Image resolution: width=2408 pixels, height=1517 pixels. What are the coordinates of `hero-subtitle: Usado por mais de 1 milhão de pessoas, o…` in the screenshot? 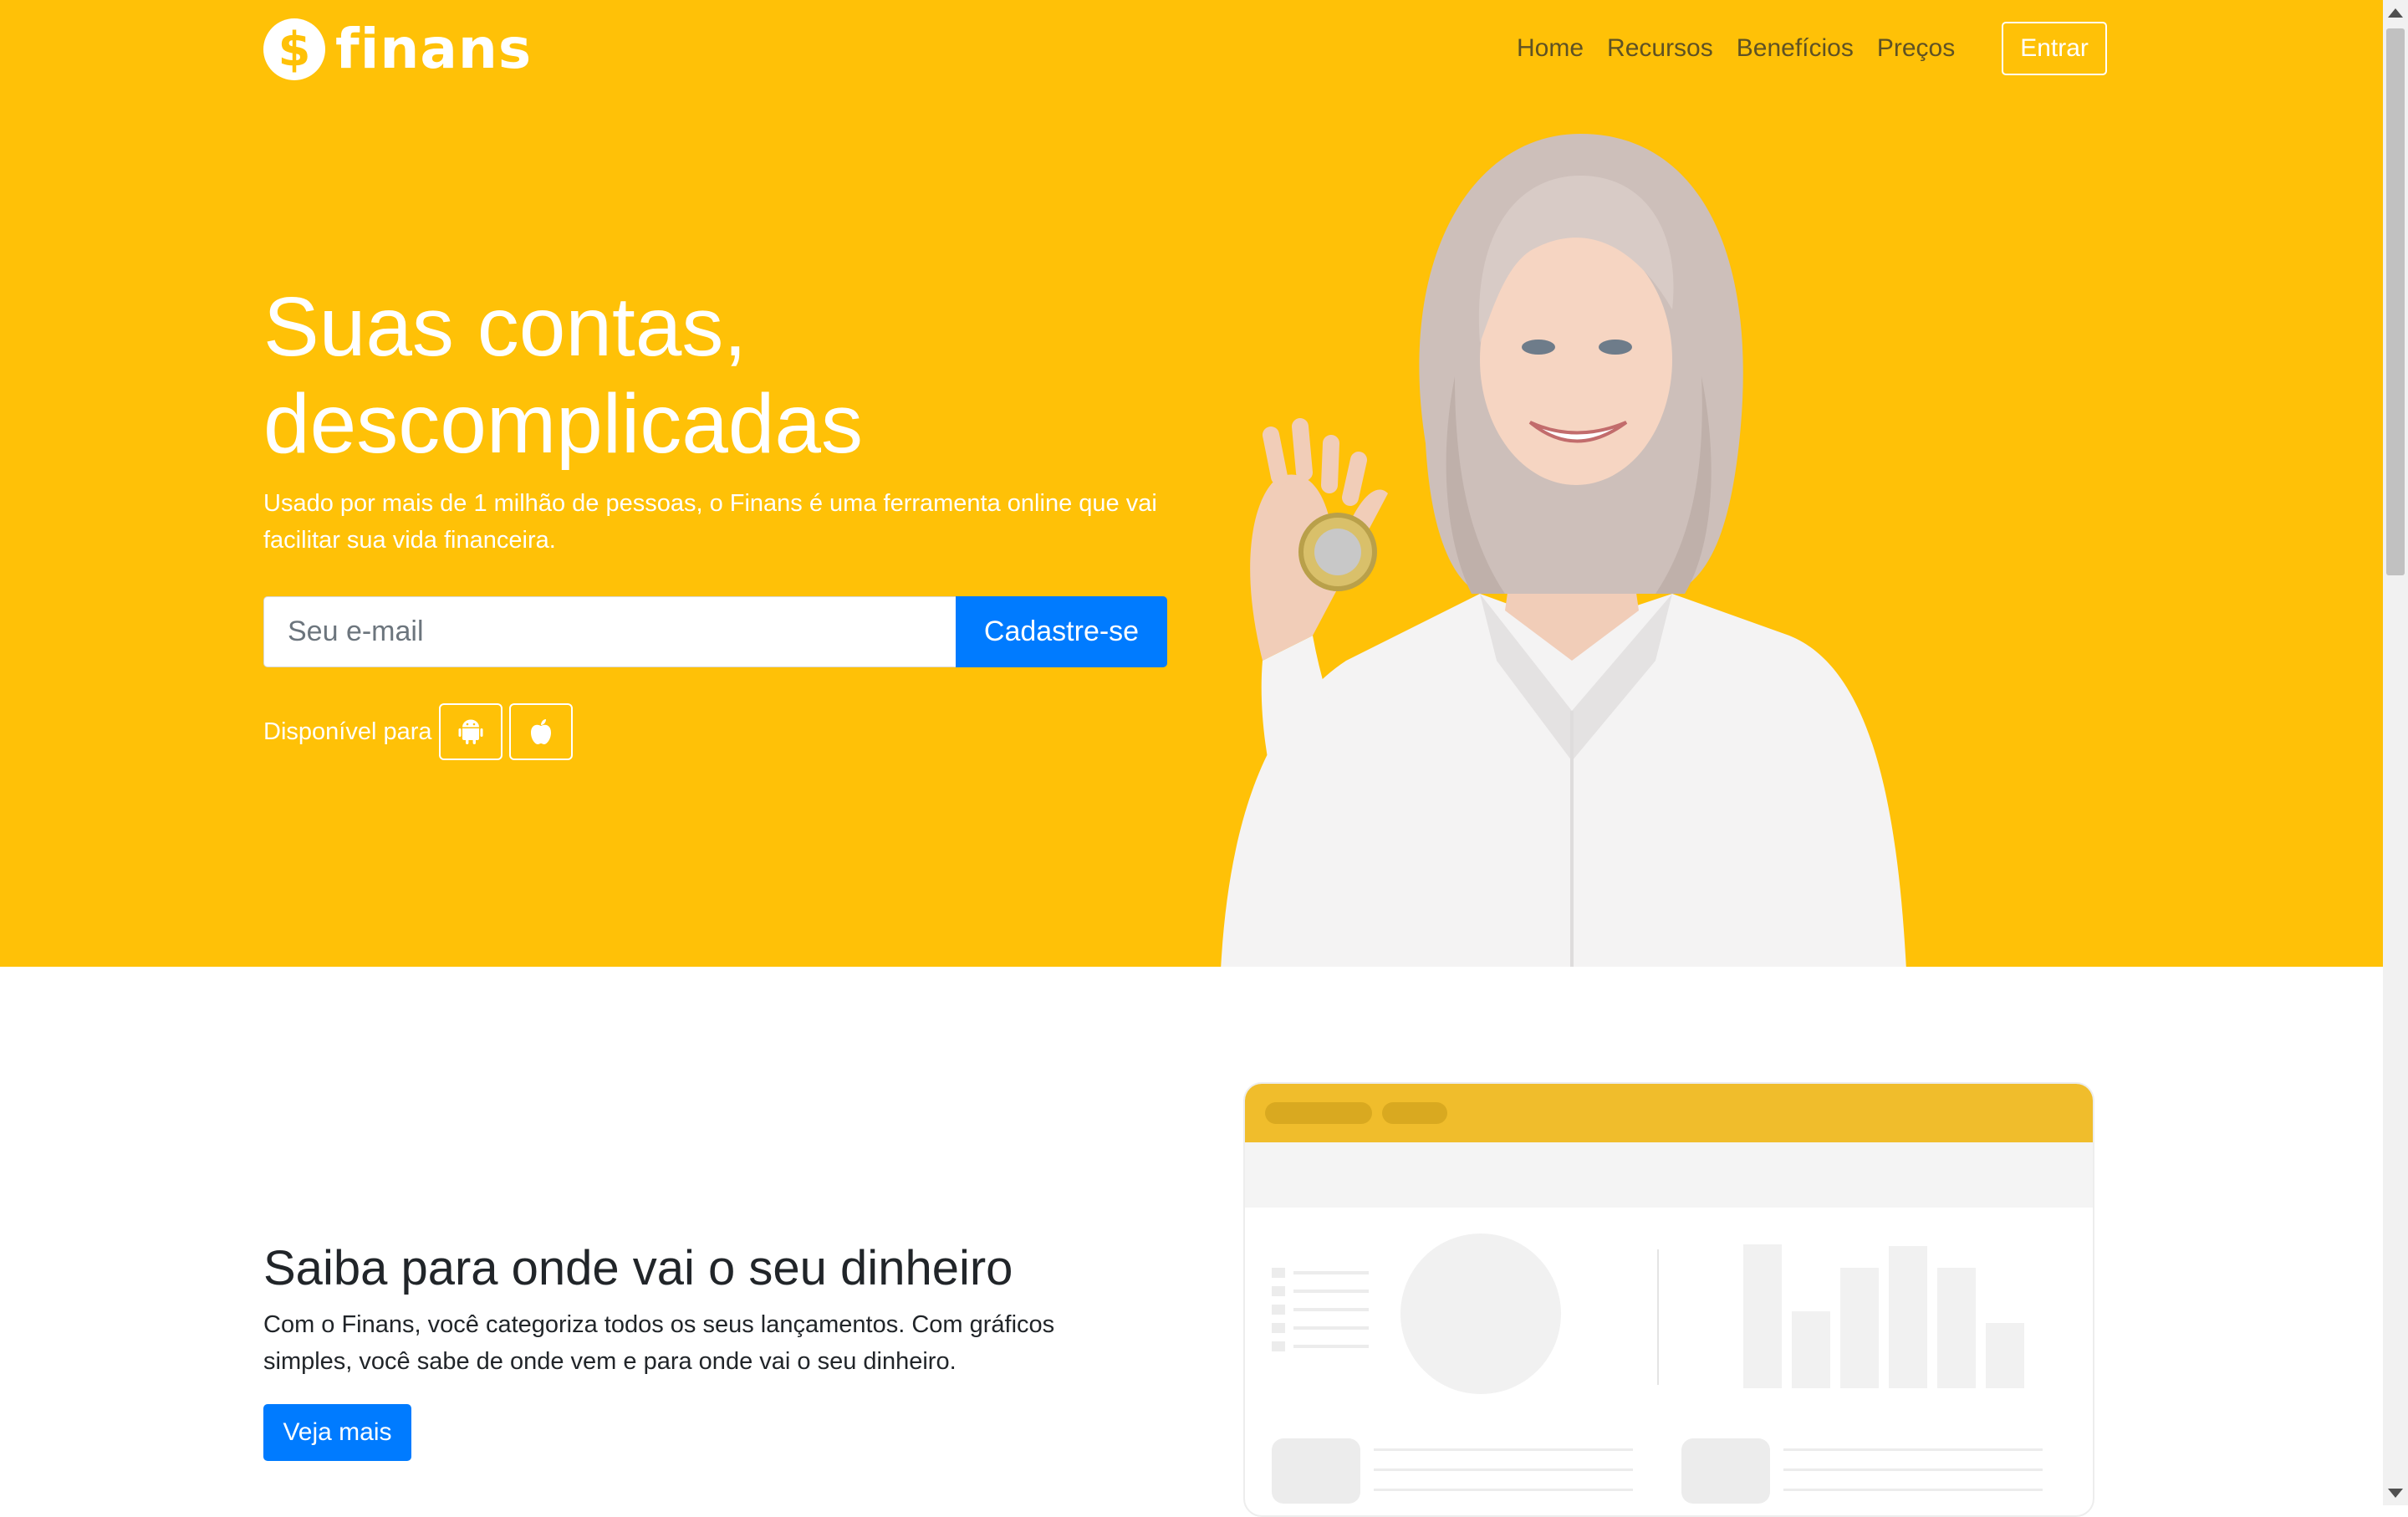 It's located at (710, 522).